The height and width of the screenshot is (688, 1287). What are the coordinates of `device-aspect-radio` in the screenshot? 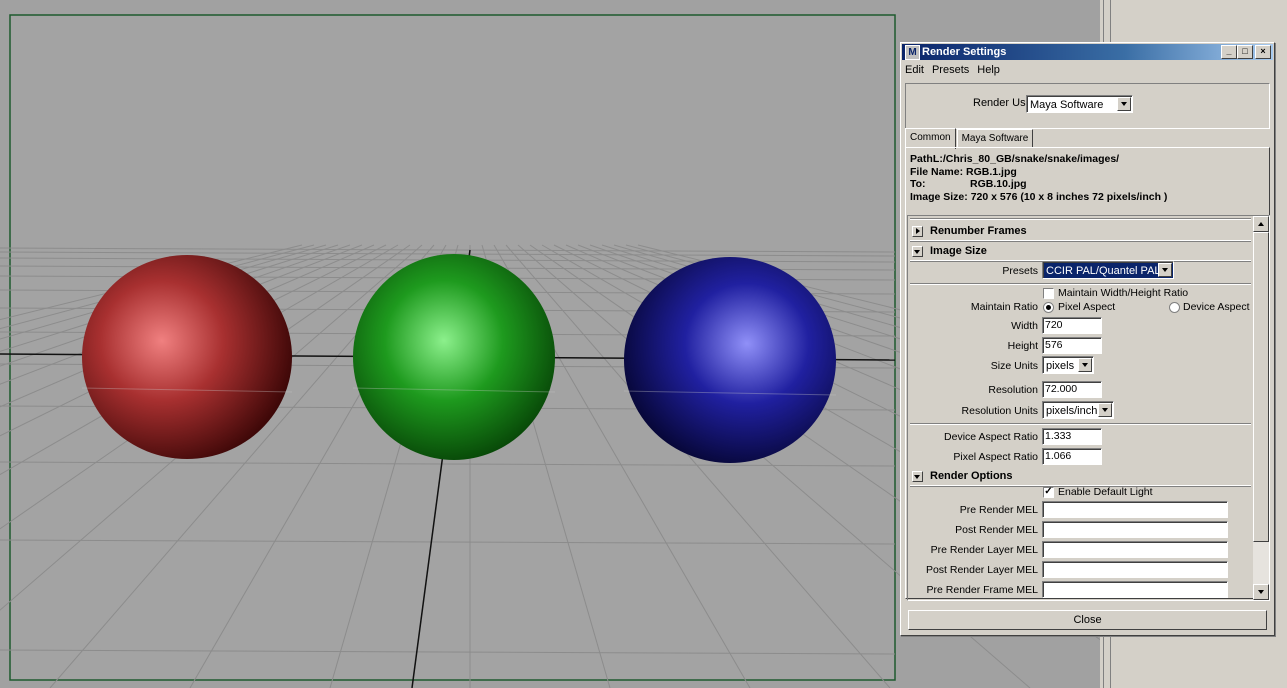 It's located at (1174, 307).